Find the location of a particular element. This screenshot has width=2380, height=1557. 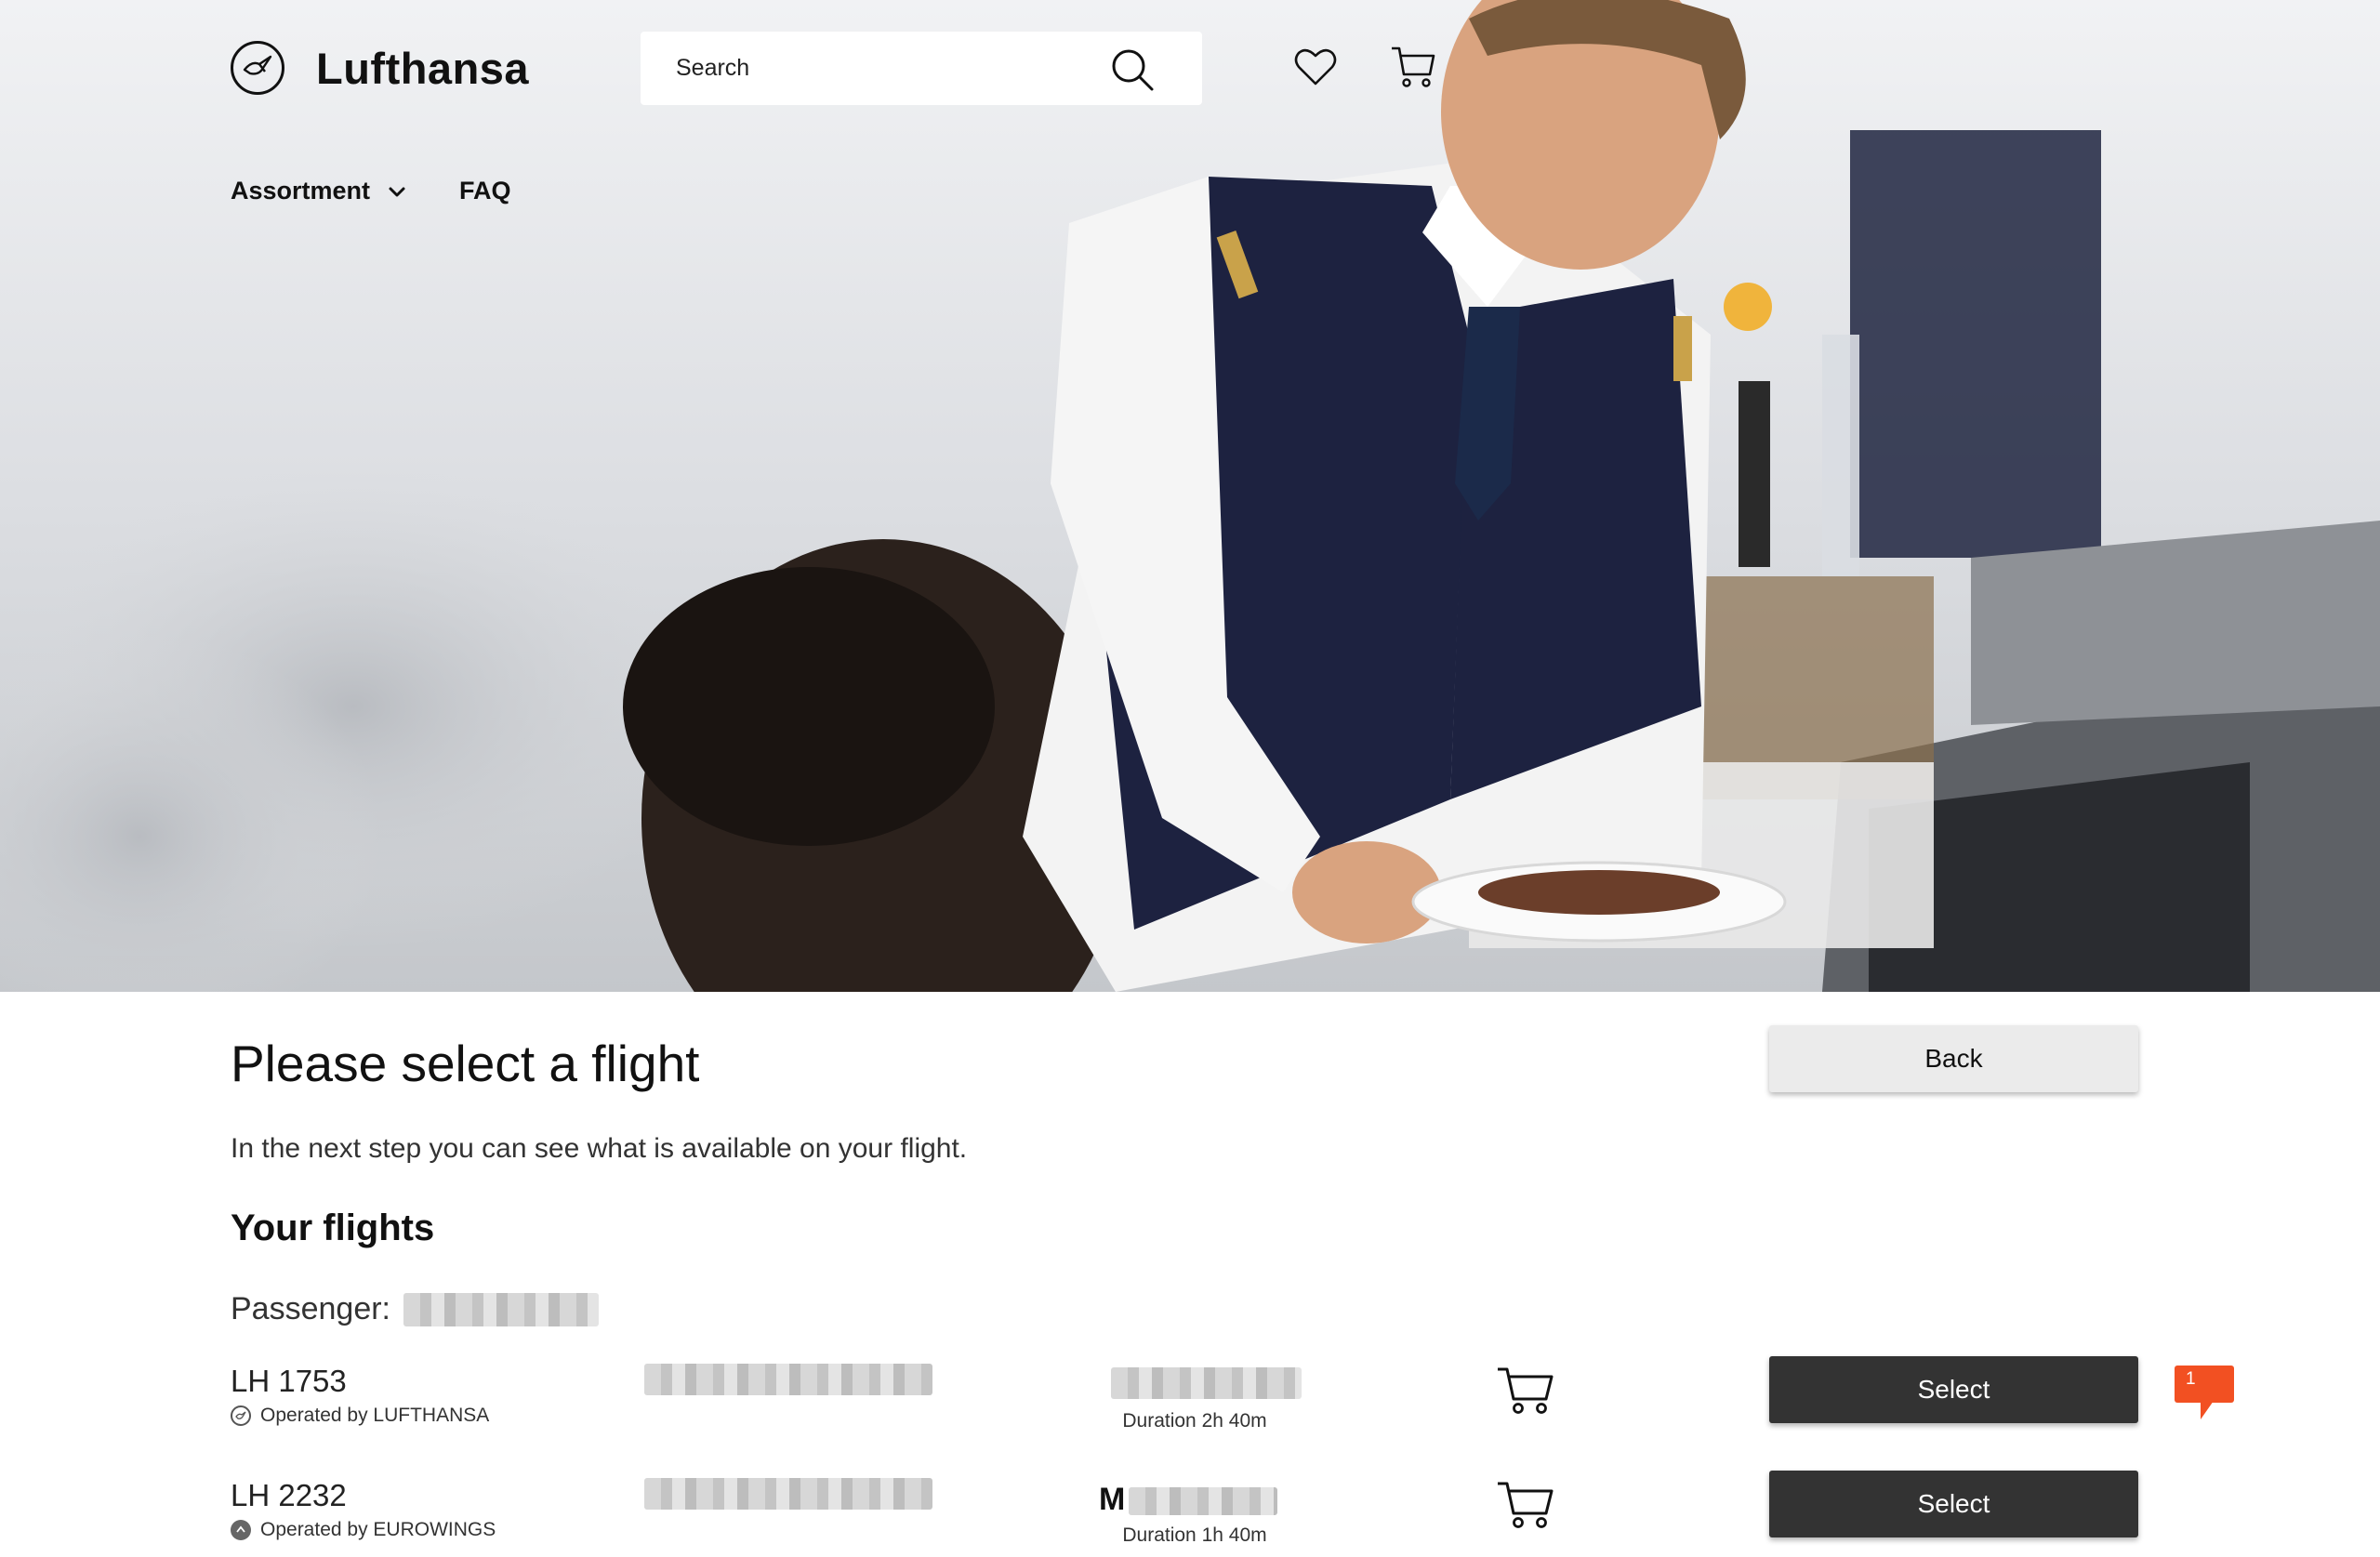

route-code-prefix: M is located at coordinates (1112, 1500).